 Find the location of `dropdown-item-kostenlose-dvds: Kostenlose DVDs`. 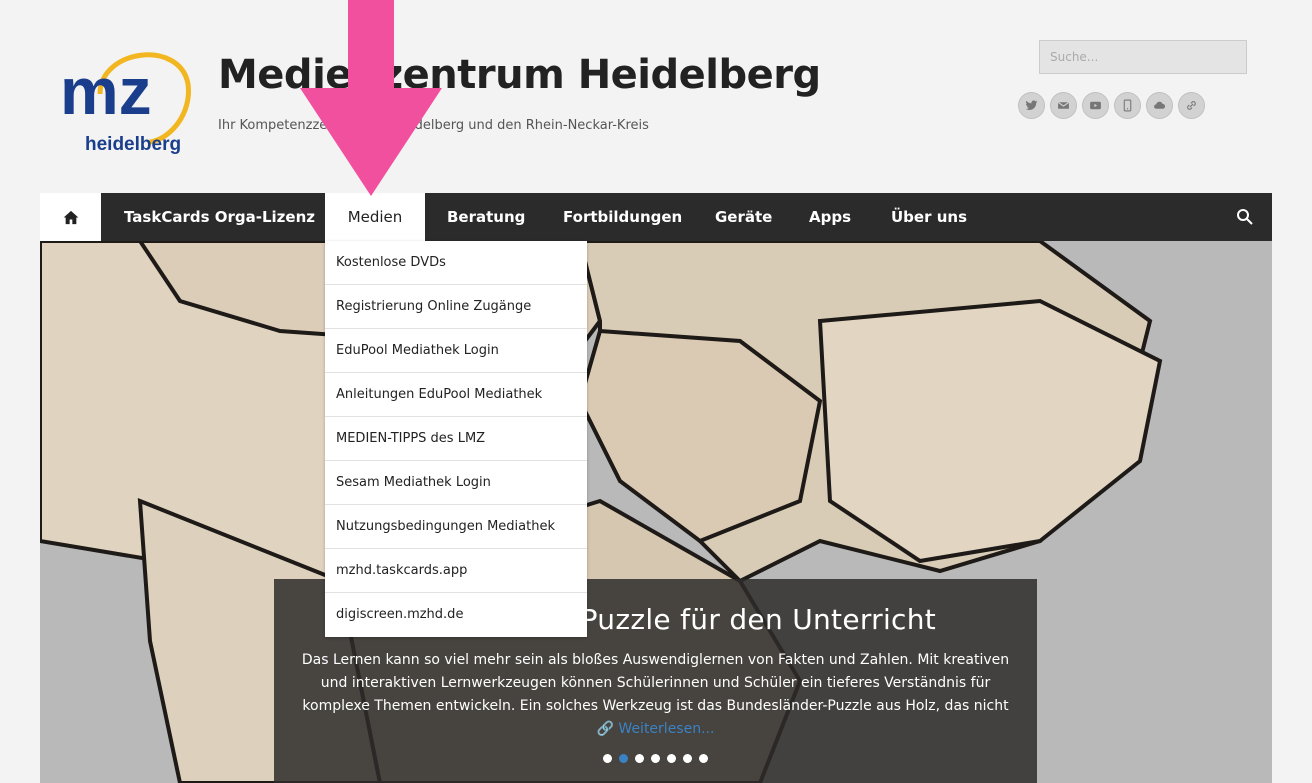

dropdown-item-kostenlose-dvds: Kostenlose DVDs is located at coordinates (456, 263).